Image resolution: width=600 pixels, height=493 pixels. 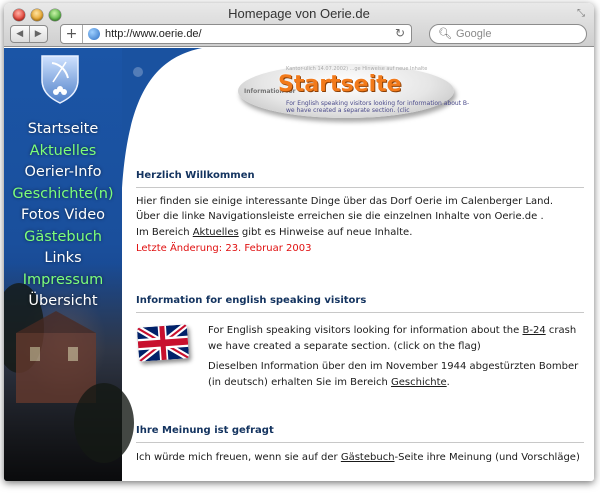 I want to click on nav-fotos-video: Fotos Video, so click(x=63, y=216).